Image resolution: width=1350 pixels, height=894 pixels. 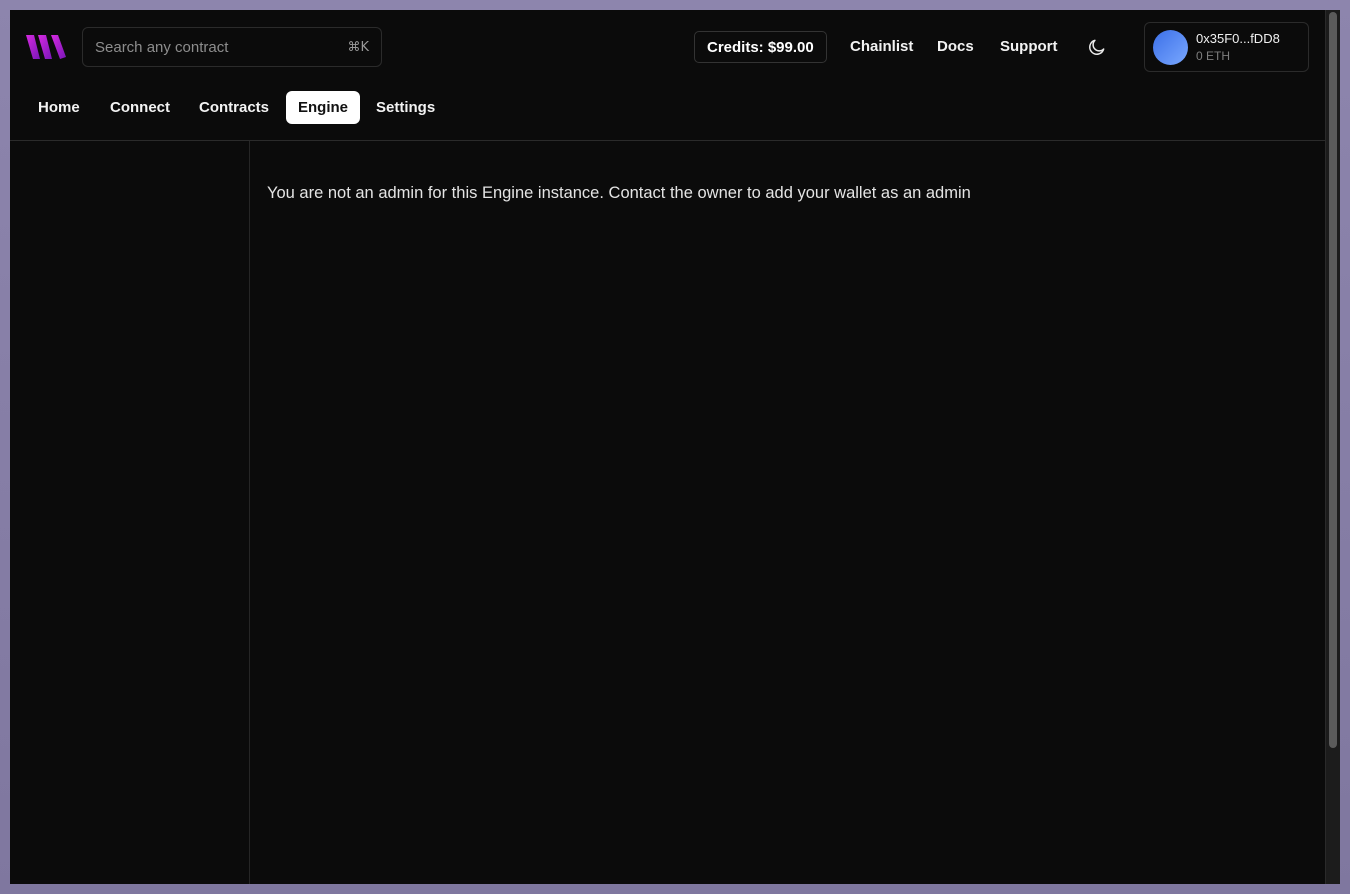 I want to click on wallet-balance: 0 ETH, so click(x=1213, y=56).